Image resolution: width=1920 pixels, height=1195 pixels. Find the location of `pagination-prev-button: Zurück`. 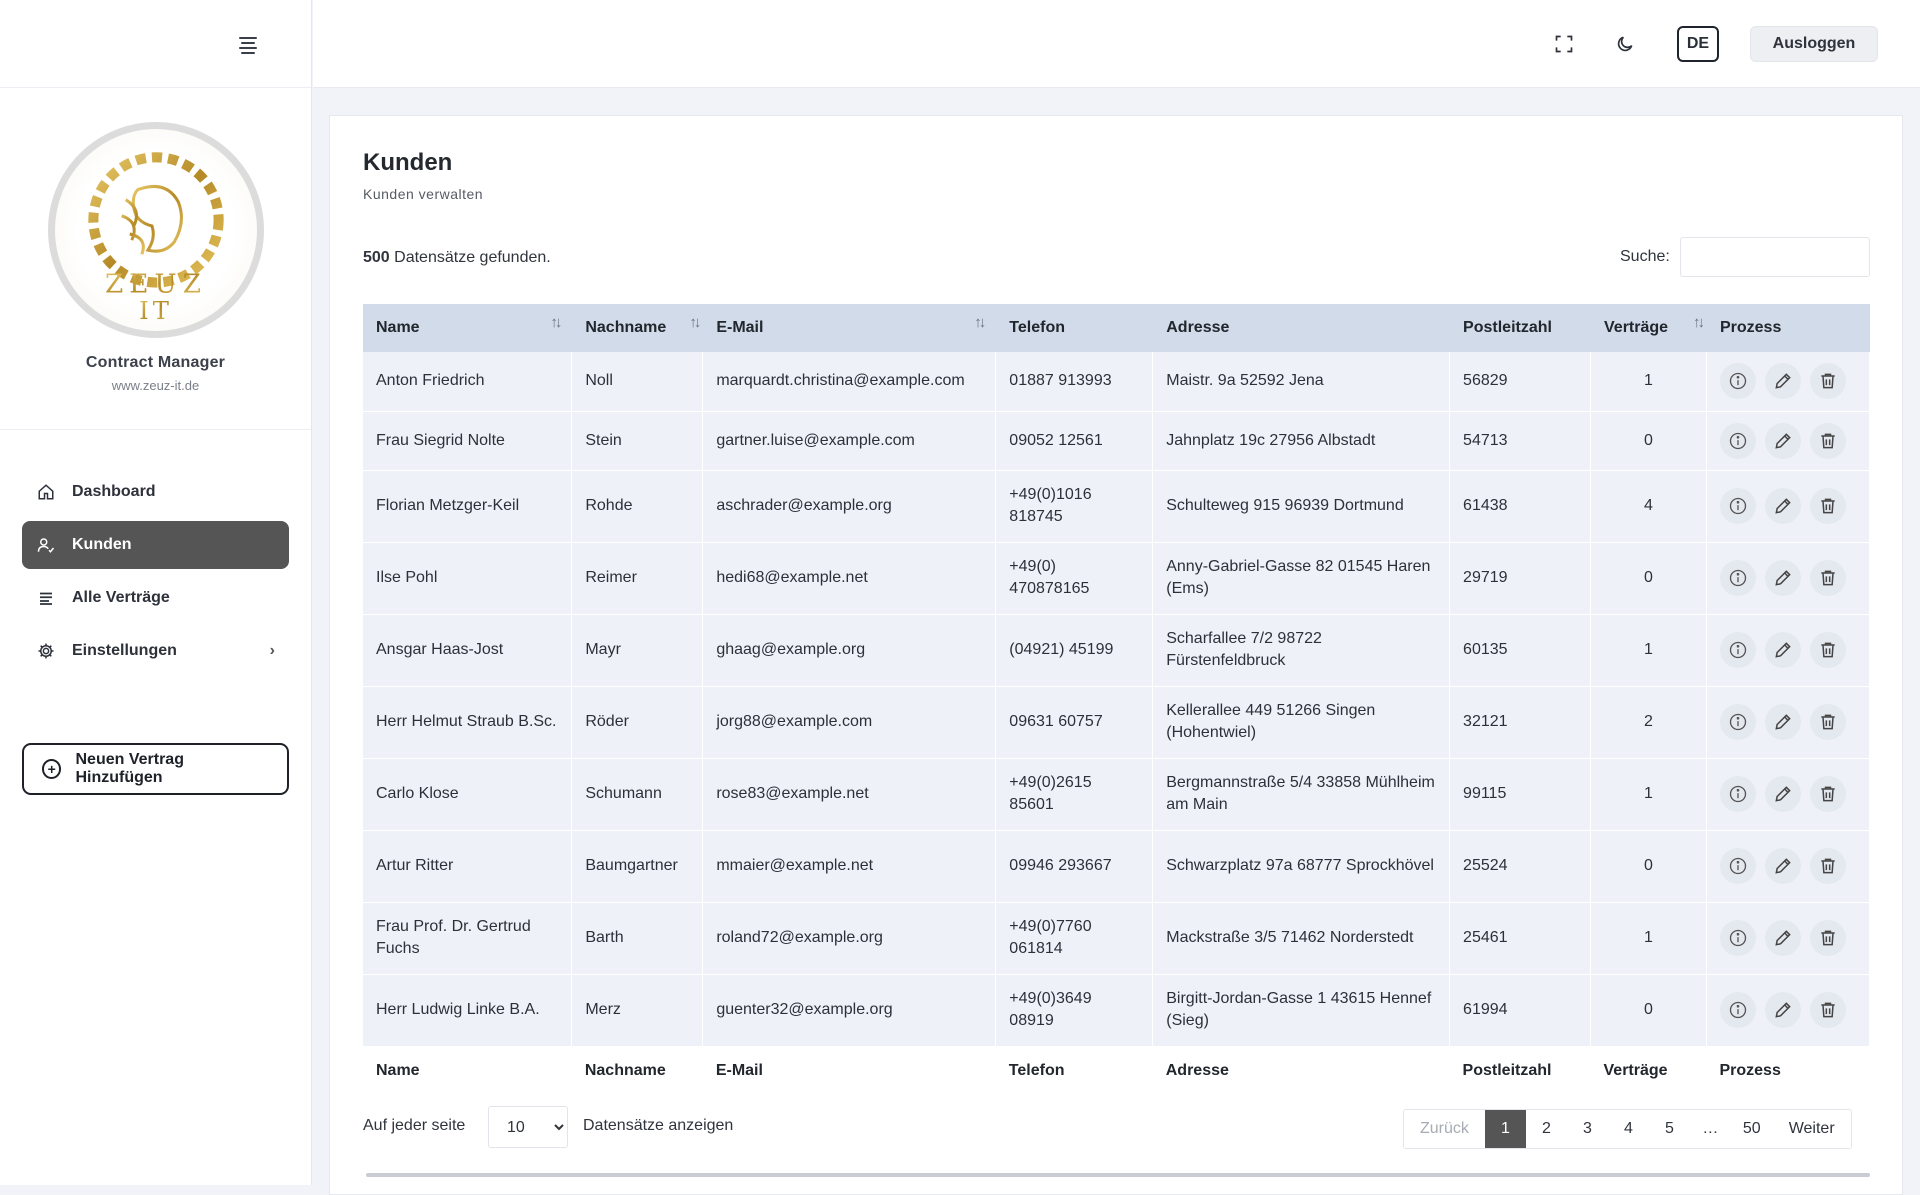

pagination-prev-button: Zurück is located at coordinates (1444, 1129).